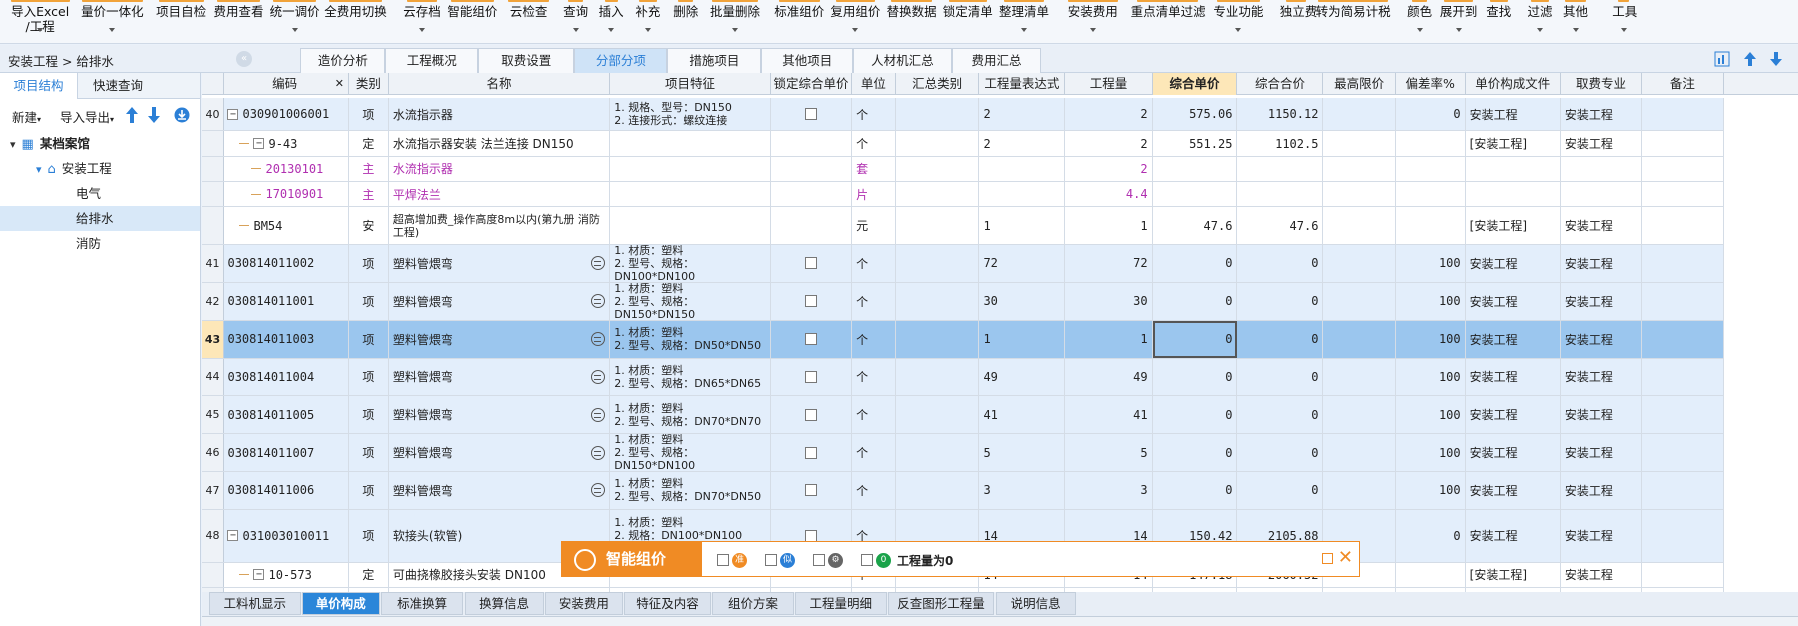  I want to click on code-cell: 030814011003, so click(285, 339).